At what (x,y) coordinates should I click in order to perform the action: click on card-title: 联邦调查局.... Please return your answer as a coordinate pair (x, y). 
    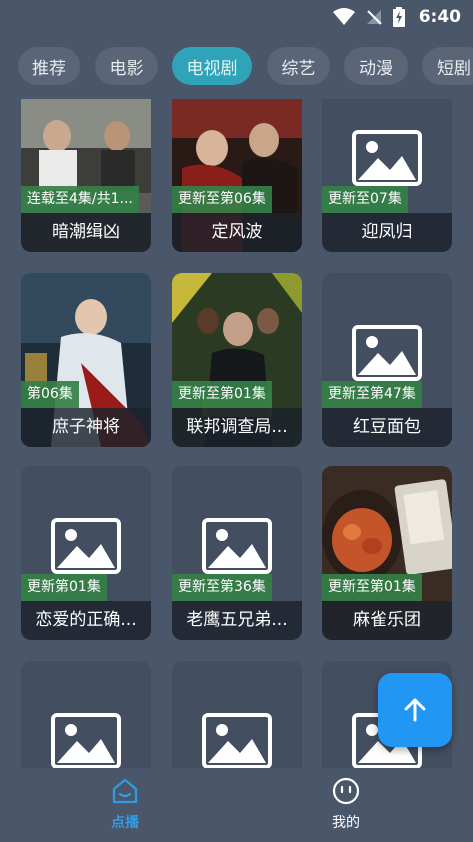
    Looking at the image, I should click on (237, 427).